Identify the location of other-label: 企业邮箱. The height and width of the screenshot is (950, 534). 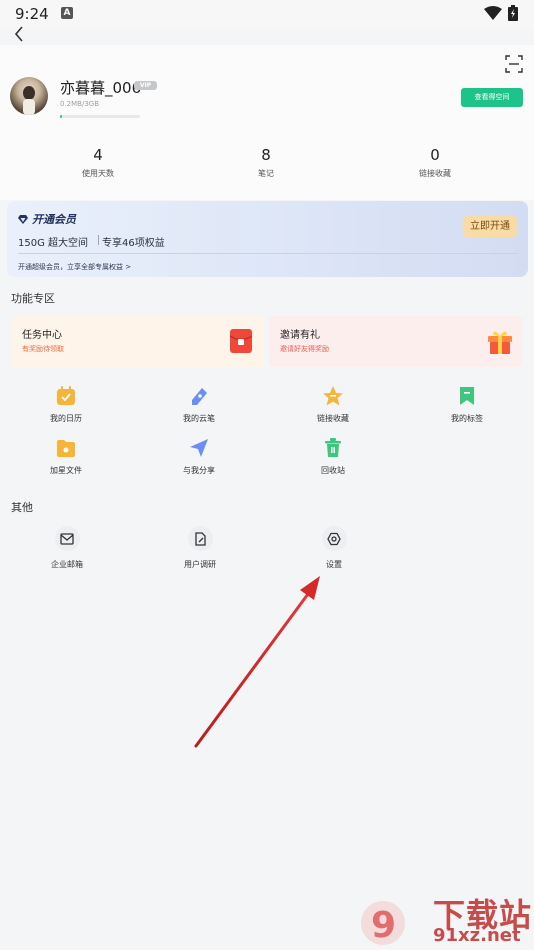
(67, 564).